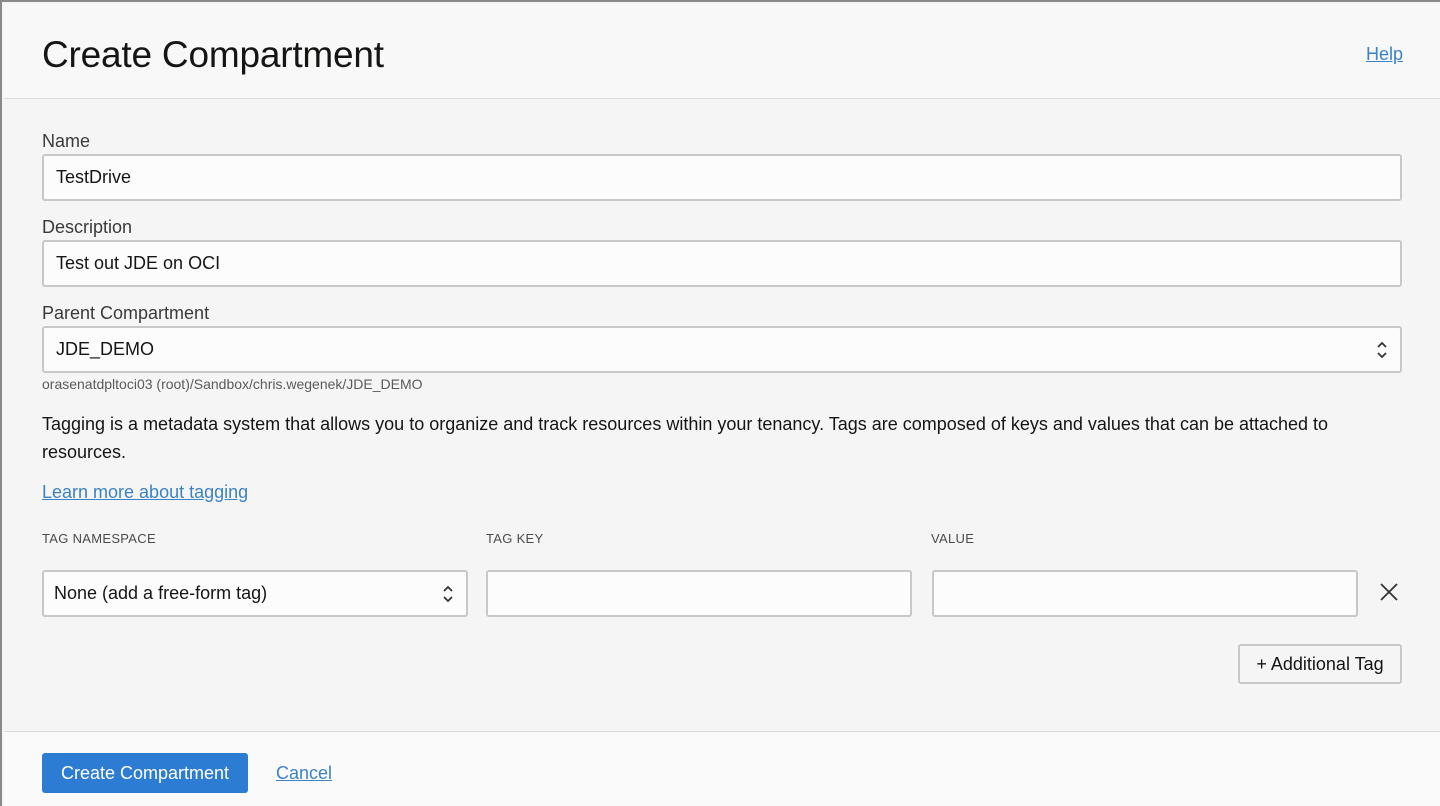  Describe the element at coordinates (105, 349) in the screenshot. I see `parent-compartment-value: JDE_DEMO` at that location.